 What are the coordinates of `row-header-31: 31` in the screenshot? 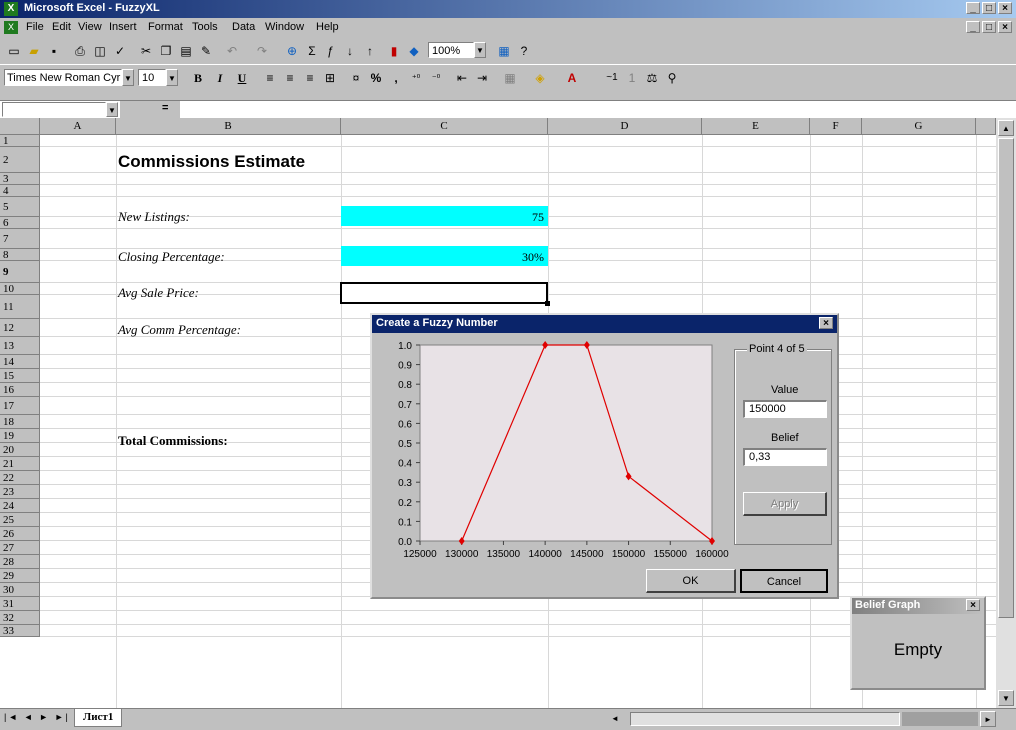 It's located at (20, 604).